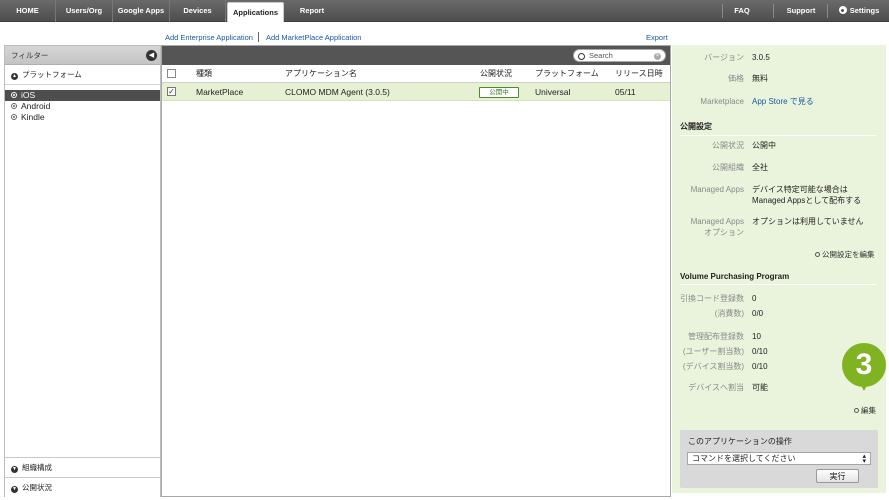 Image resolution: width=889 pixels, height=500 pixels. Describe the element at coordinates (859, 11) in the screenshot. I see `settings-link: Settings` at that location.